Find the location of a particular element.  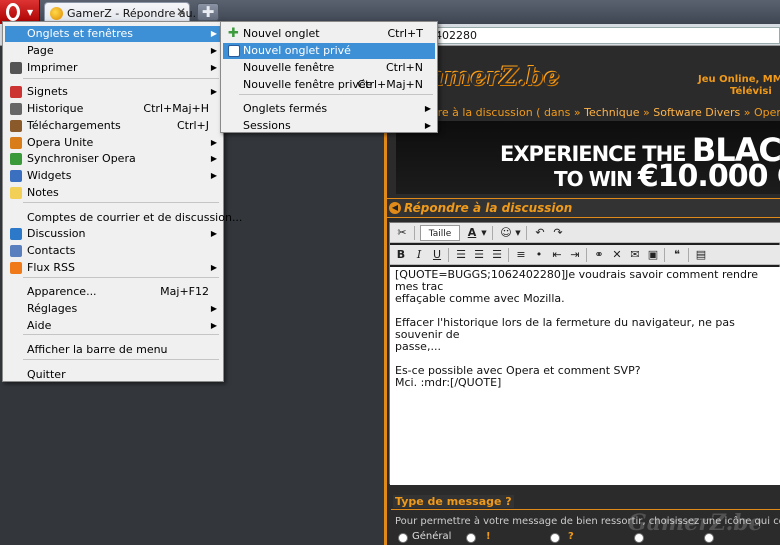

menu-item-discussion: Discussion ▶ is located at coordinates (113, 234).